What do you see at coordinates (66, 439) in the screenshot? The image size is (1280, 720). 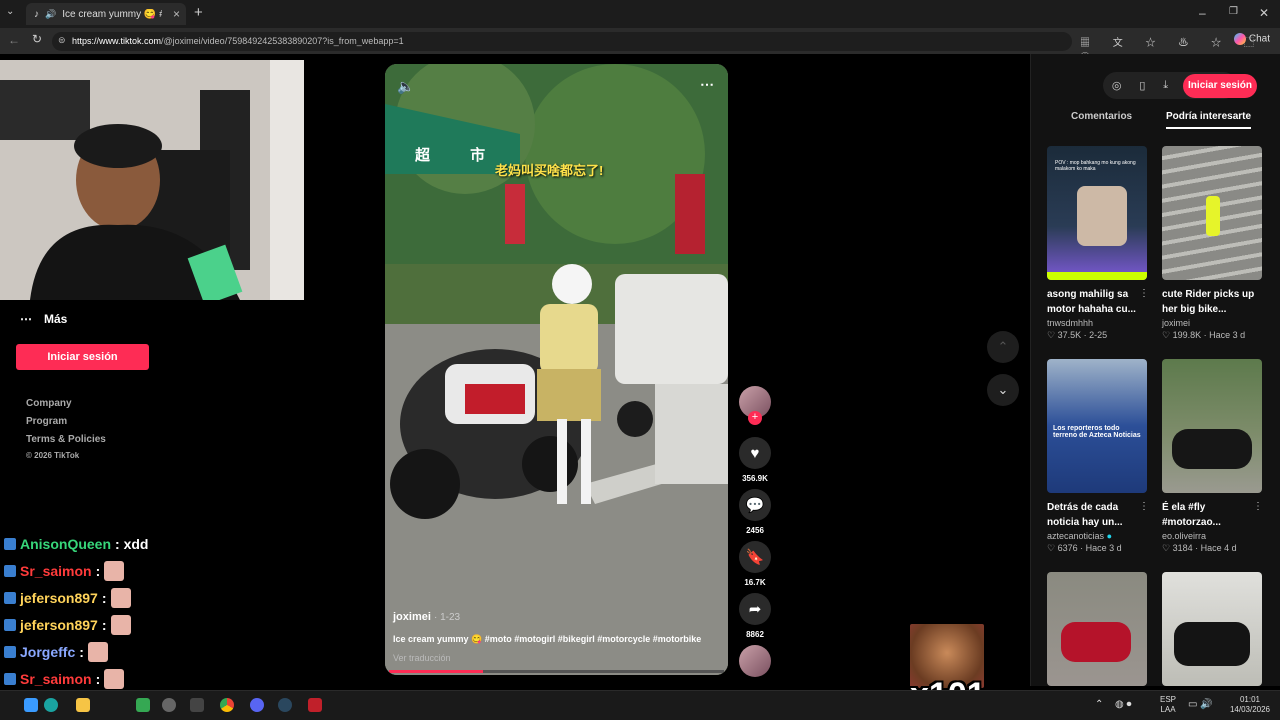 I see `footer-link-terms: Terms & Policies` at bounding box center [66, 439].